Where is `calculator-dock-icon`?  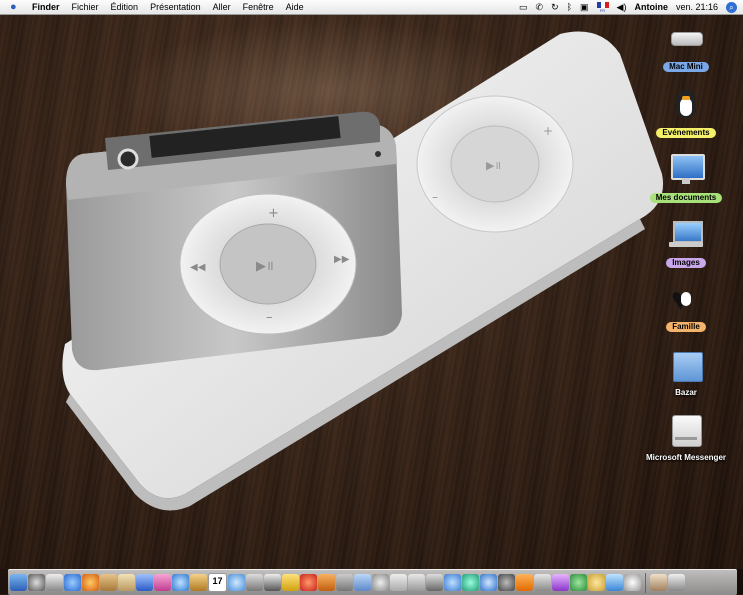
calculator-dock-icon is located at coordinates (344, 582).